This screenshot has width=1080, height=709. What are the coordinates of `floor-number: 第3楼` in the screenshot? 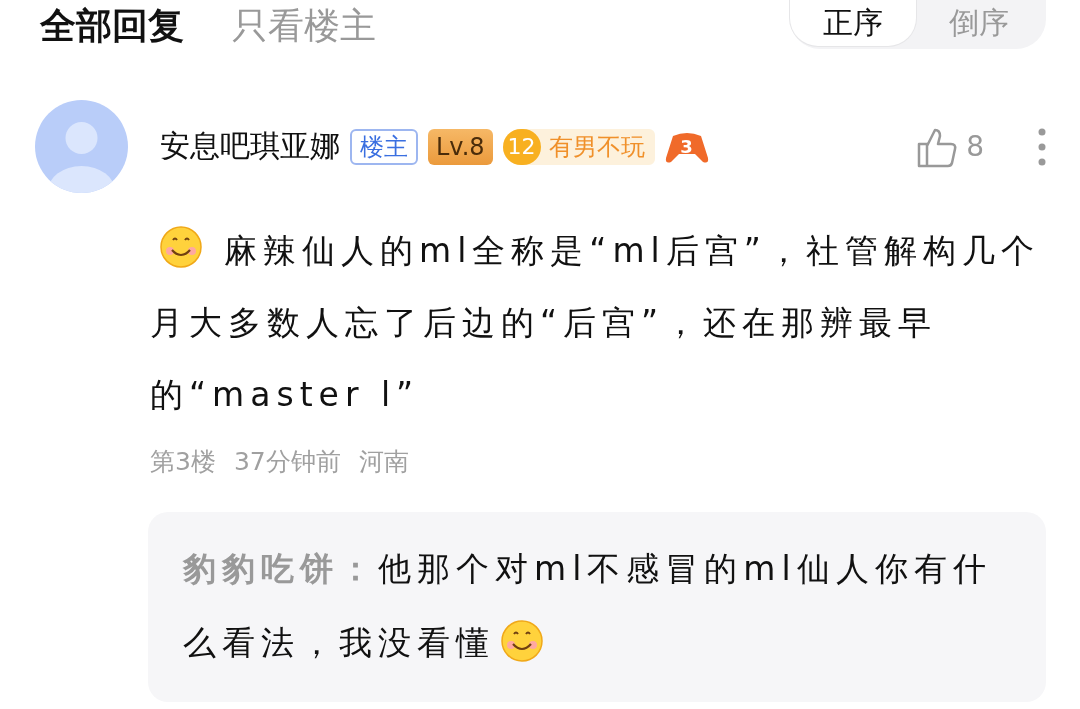 It's located at (183, 462).